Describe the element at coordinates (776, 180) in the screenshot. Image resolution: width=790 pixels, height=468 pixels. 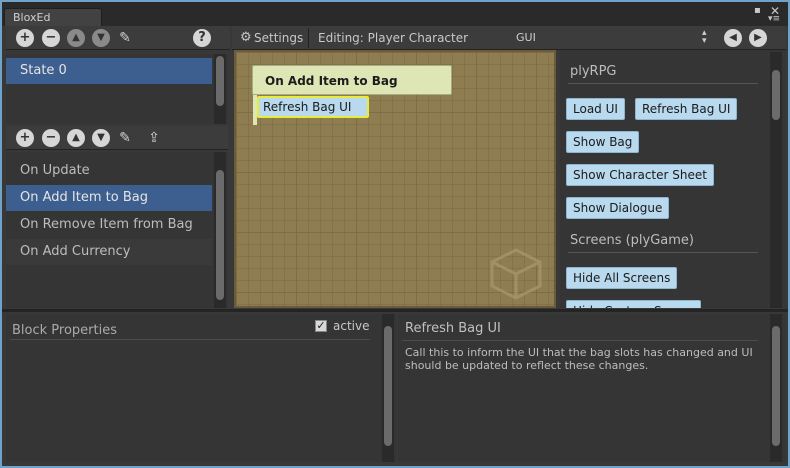
I see `palette-scrollbar` at that location.